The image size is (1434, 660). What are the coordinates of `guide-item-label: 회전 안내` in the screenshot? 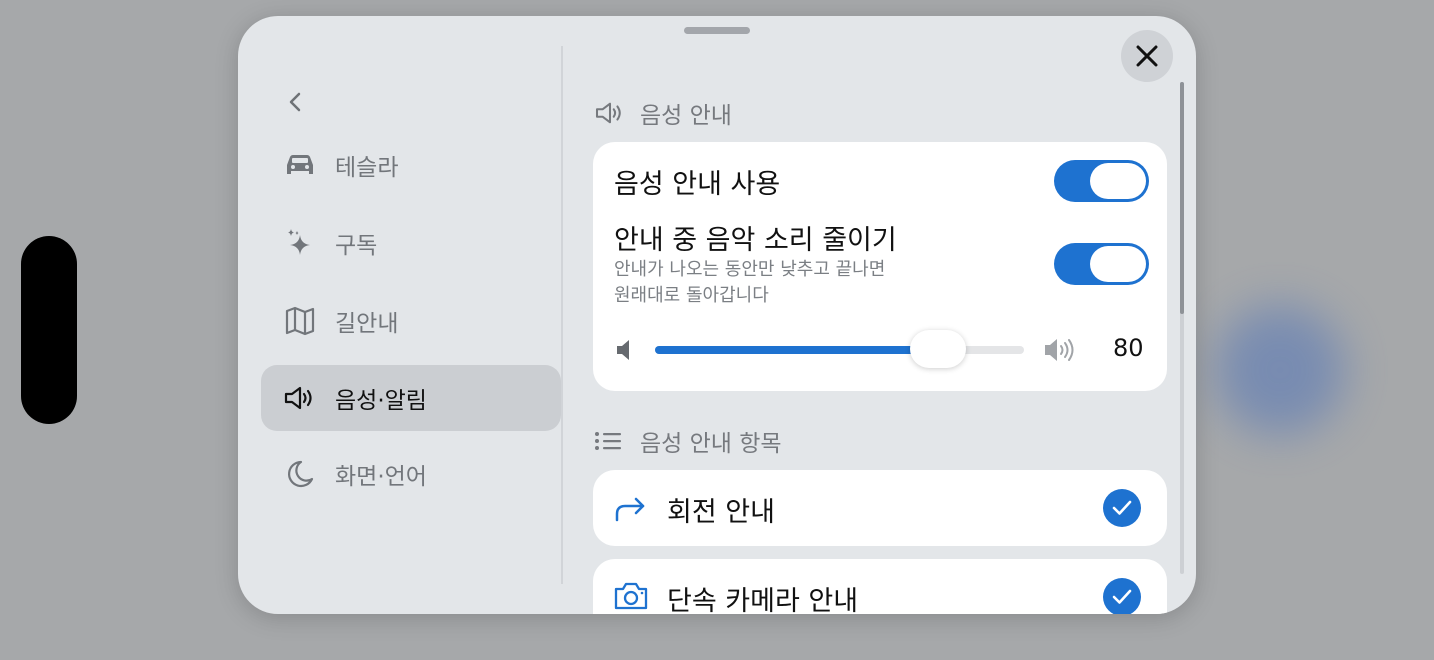 It's located at (721, 512).